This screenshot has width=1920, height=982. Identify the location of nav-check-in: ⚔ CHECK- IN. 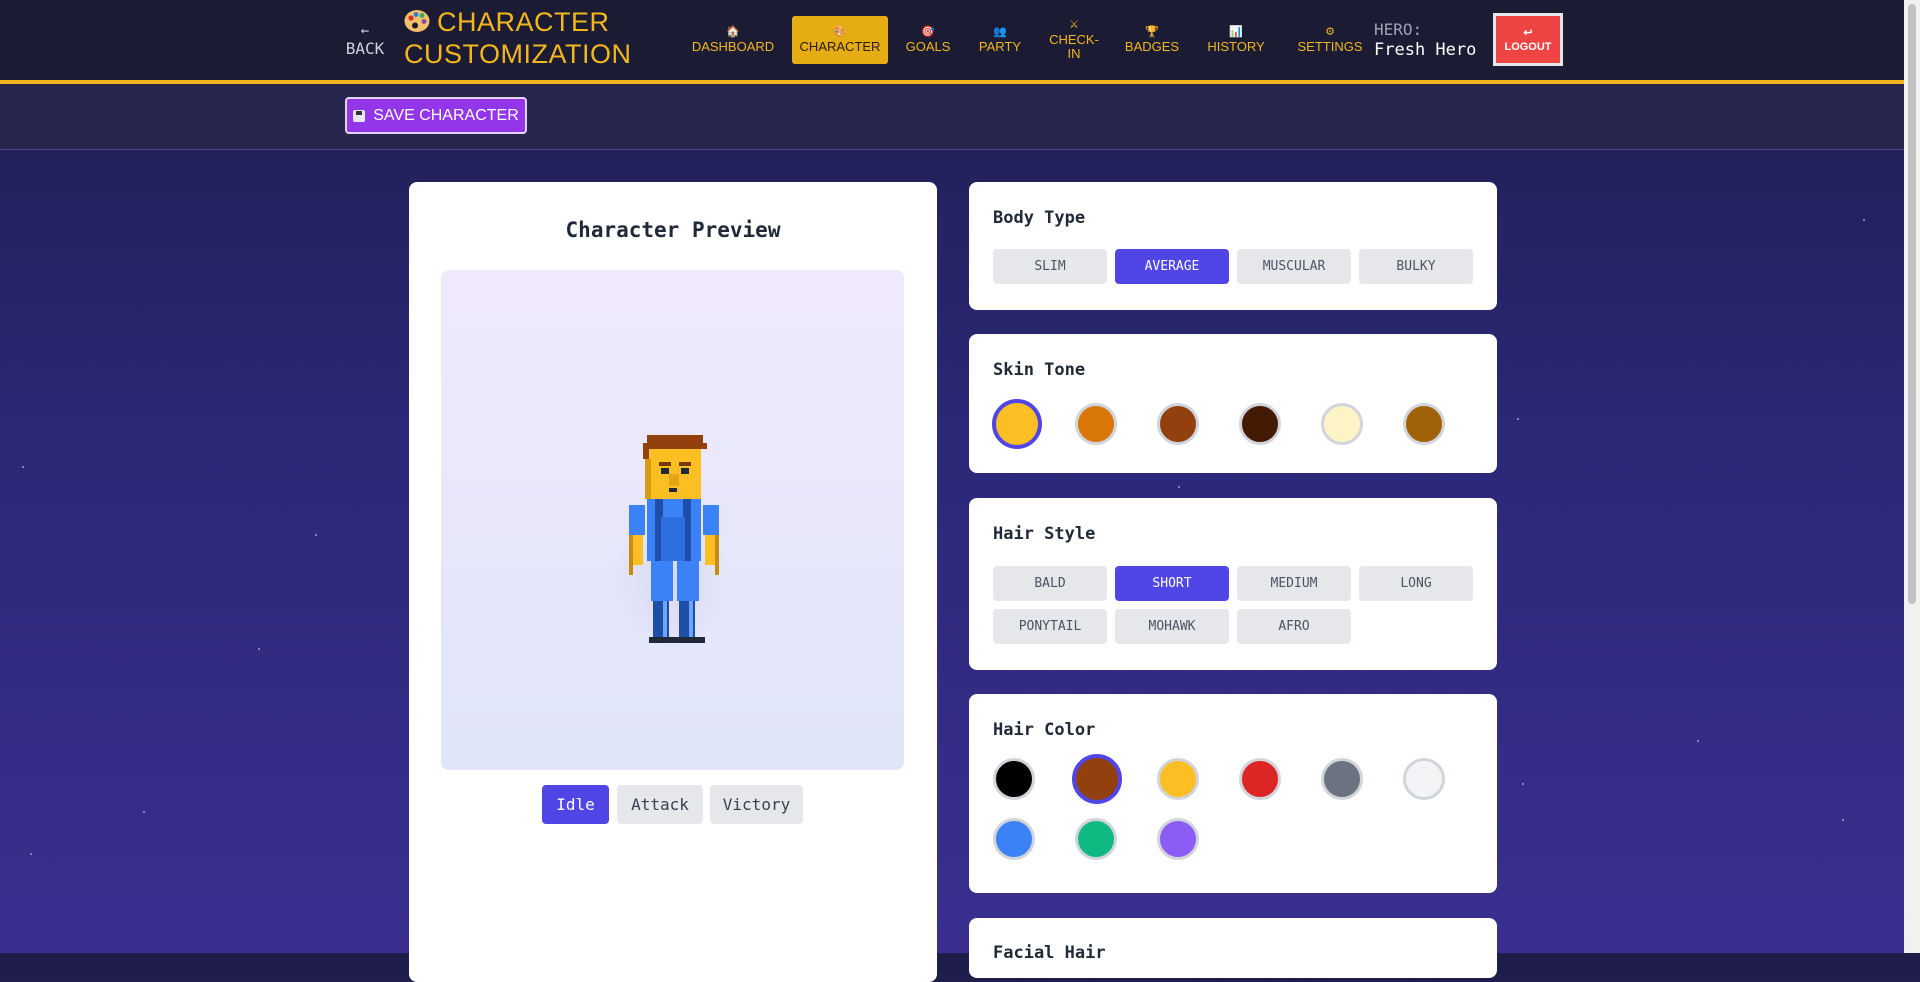
(1074, 40).